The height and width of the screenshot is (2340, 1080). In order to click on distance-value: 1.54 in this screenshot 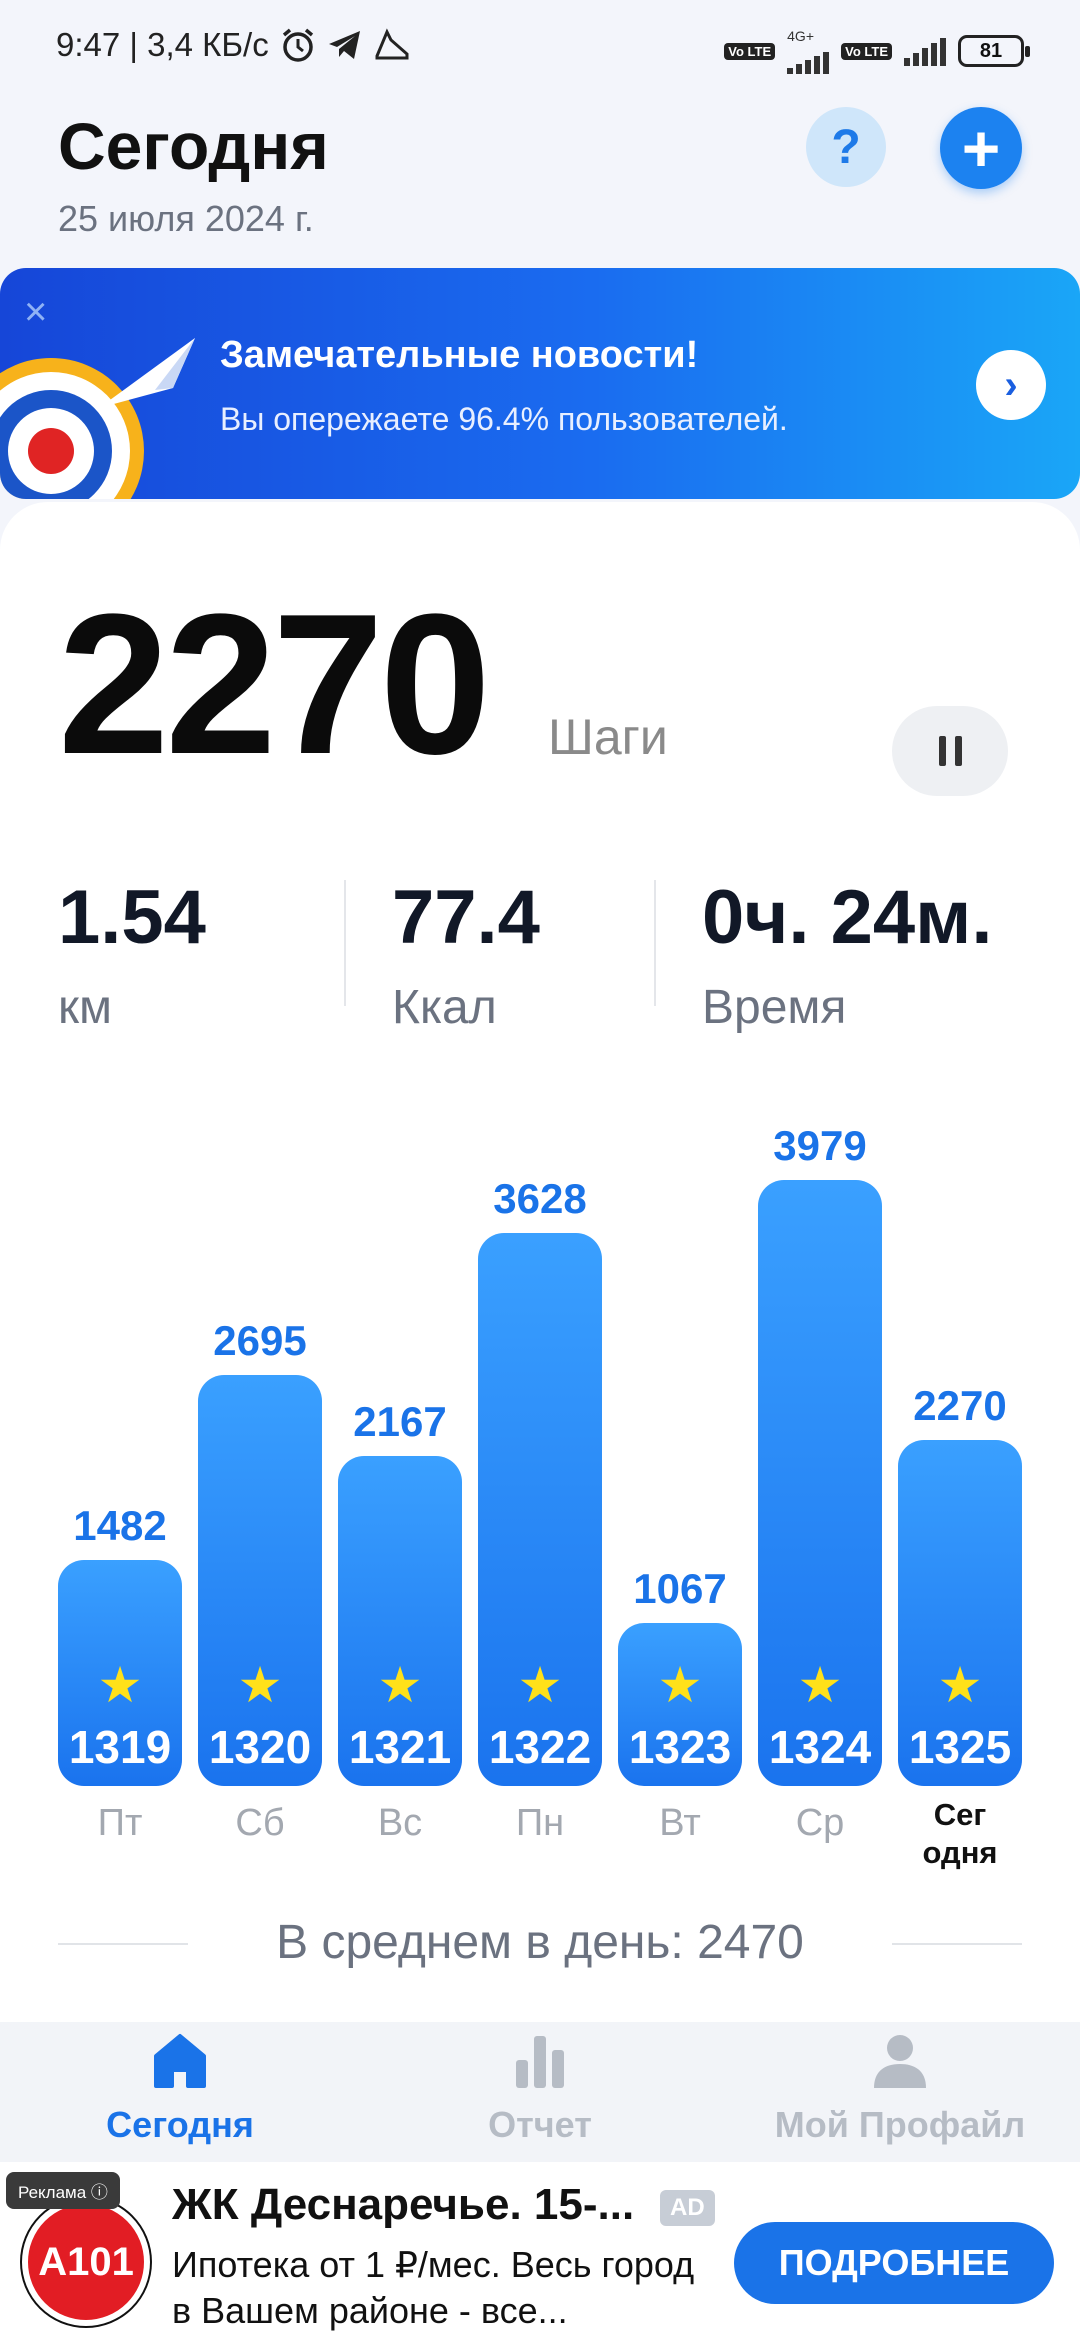, I will do `click(132, 917)`.